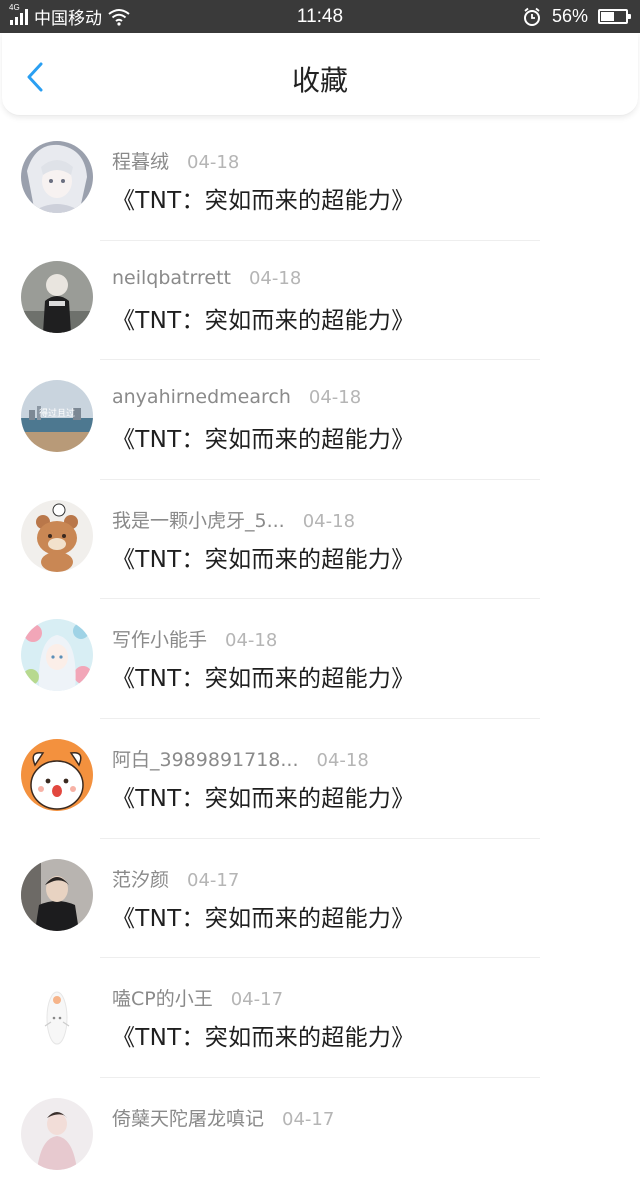 The height and width of the screenshot is (1197, 640). What do you see at coordinates (320, 16) in the screenshot?
I see `status-bar: 4G 中国移动 11:48 56%` at bounding box center [320, 16].